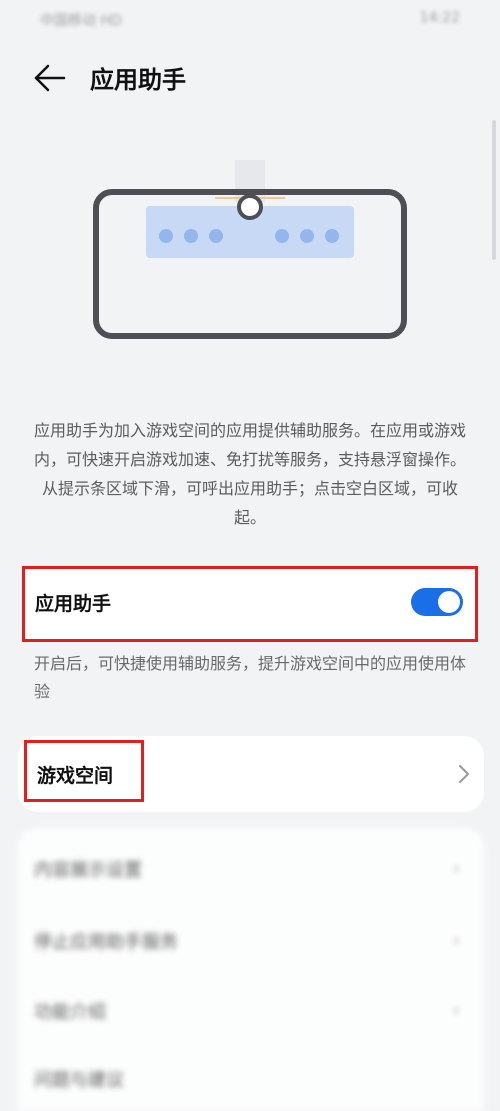 The image size is (500, 1111). I want to click on toggle-label: 应用助手, so click(73, 604).